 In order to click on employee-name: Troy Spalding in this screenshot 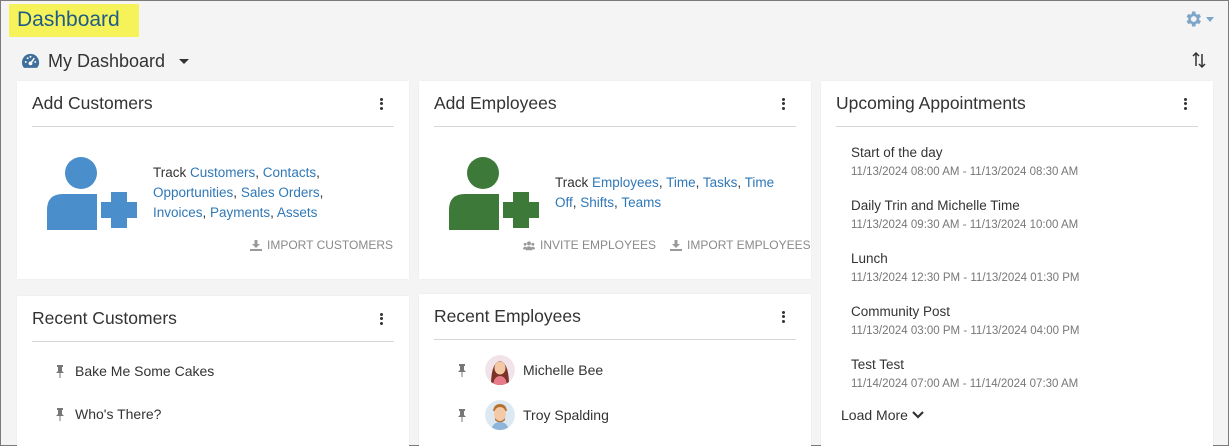, I will do `click(566, 415)`.